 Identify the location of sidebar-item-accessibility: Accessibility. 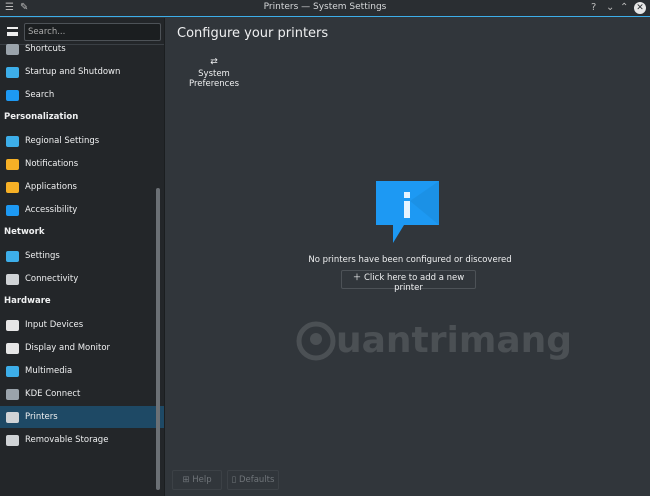
(82, 210).